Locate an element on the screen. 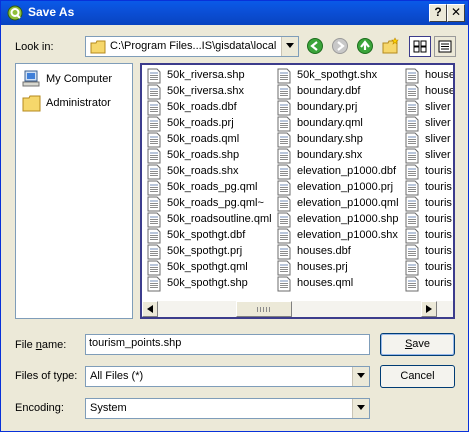 This screenshot has width=469, height=432. new-folder-button is located at coordinates (392, 46).